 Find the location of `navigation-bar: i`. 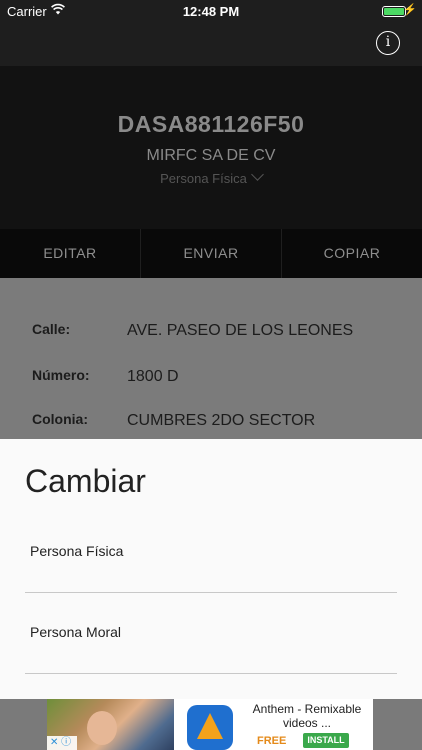

navigation-bar: i is located at coordinates (211, 44).